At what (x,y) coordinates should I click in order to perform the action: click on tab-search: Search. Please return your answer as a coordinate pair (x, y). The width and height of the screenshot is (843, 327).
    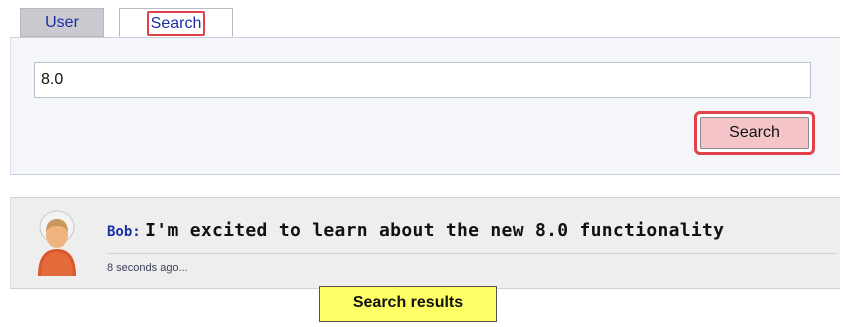
    Looking at the image, I should click on (176, 22).